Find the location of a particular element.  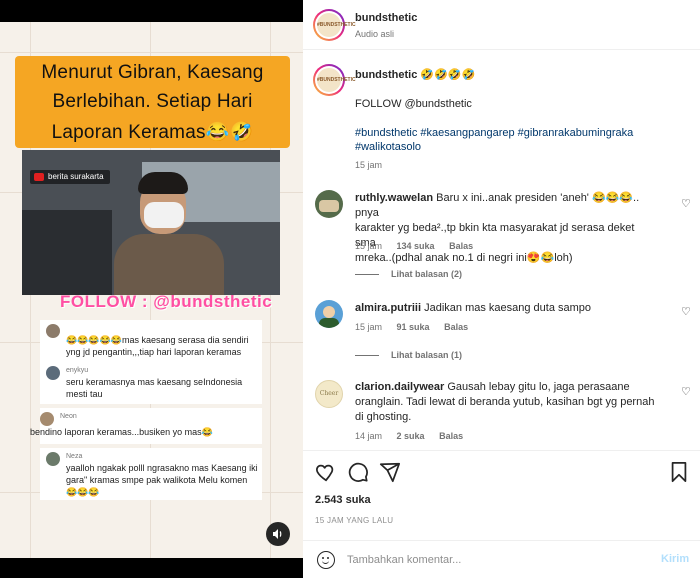

comment-meta: 15 jam 134 suka Balas is located at coordinates (414, 246).